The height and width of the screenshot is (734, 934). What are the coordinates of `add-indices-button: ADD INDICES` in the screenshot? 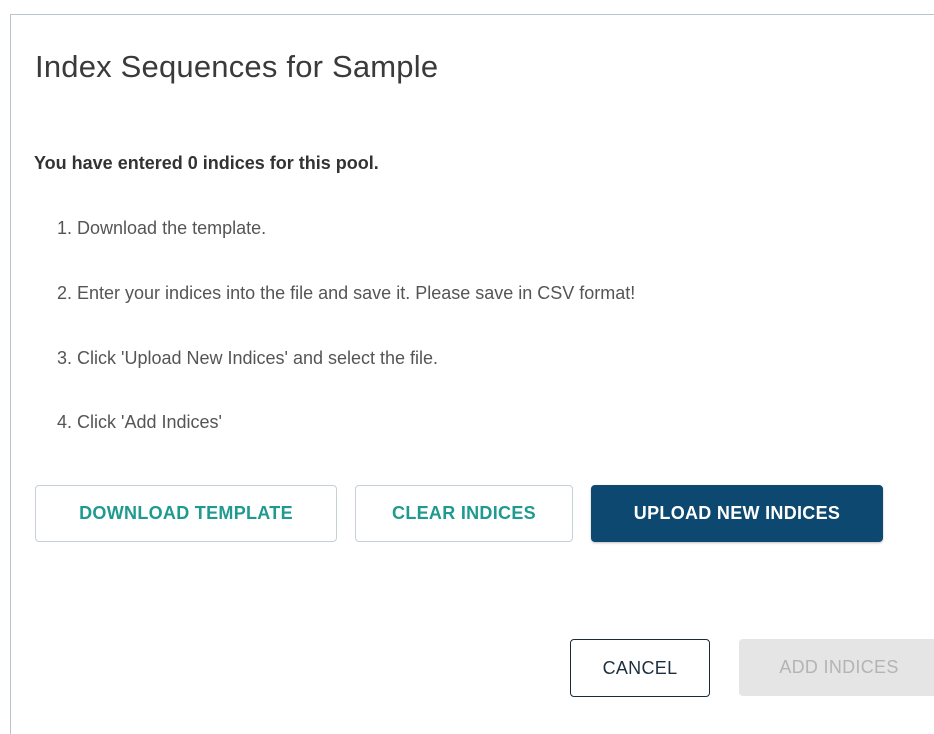 It's located at (836, 667).